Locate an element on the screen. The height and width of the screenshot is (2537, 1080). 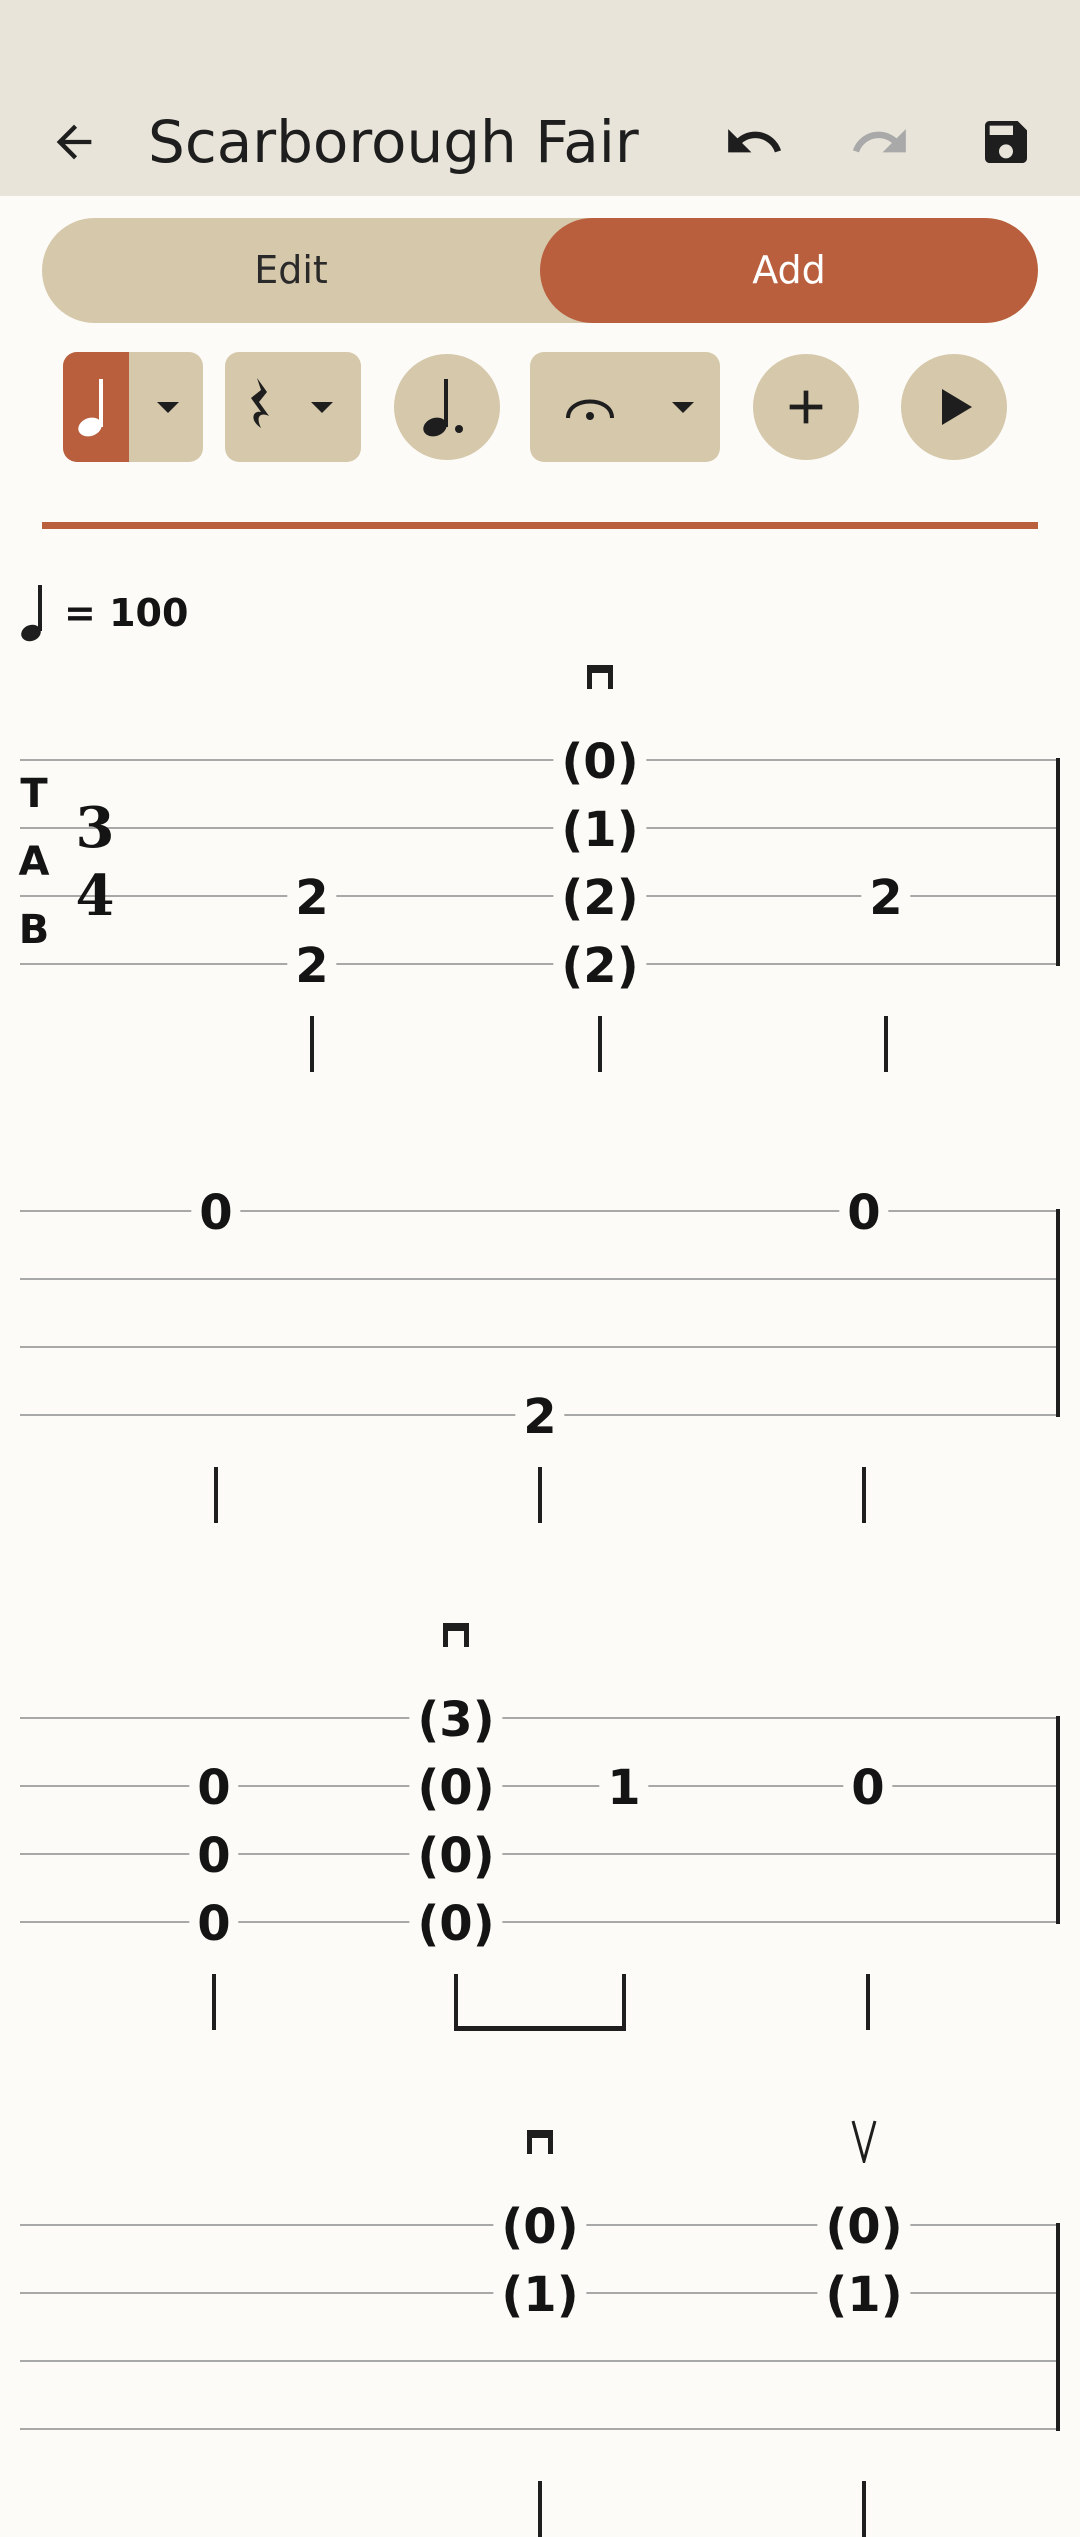
time-signature-top: 3 is located at coordinates (95, 828).